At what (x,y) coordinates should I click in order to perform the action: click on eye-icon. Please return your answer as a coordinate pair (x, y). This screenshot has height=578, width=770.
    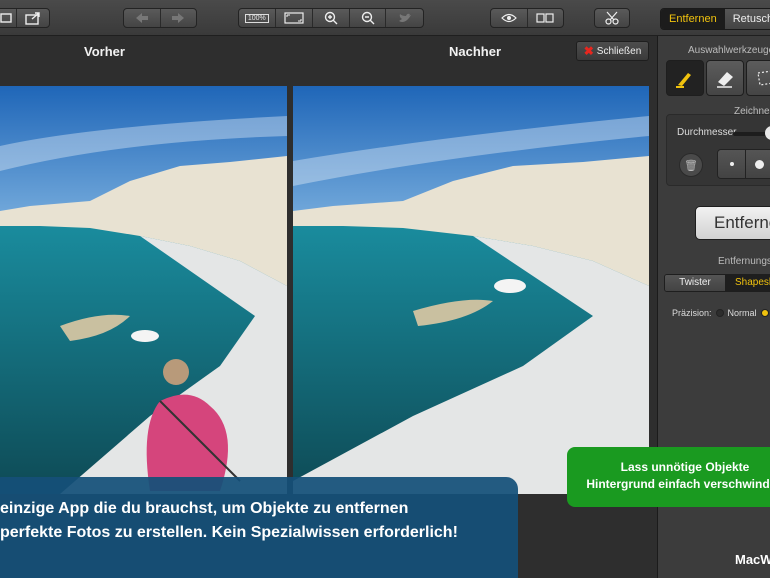
    Looking at the image, I should click on (508, 18).